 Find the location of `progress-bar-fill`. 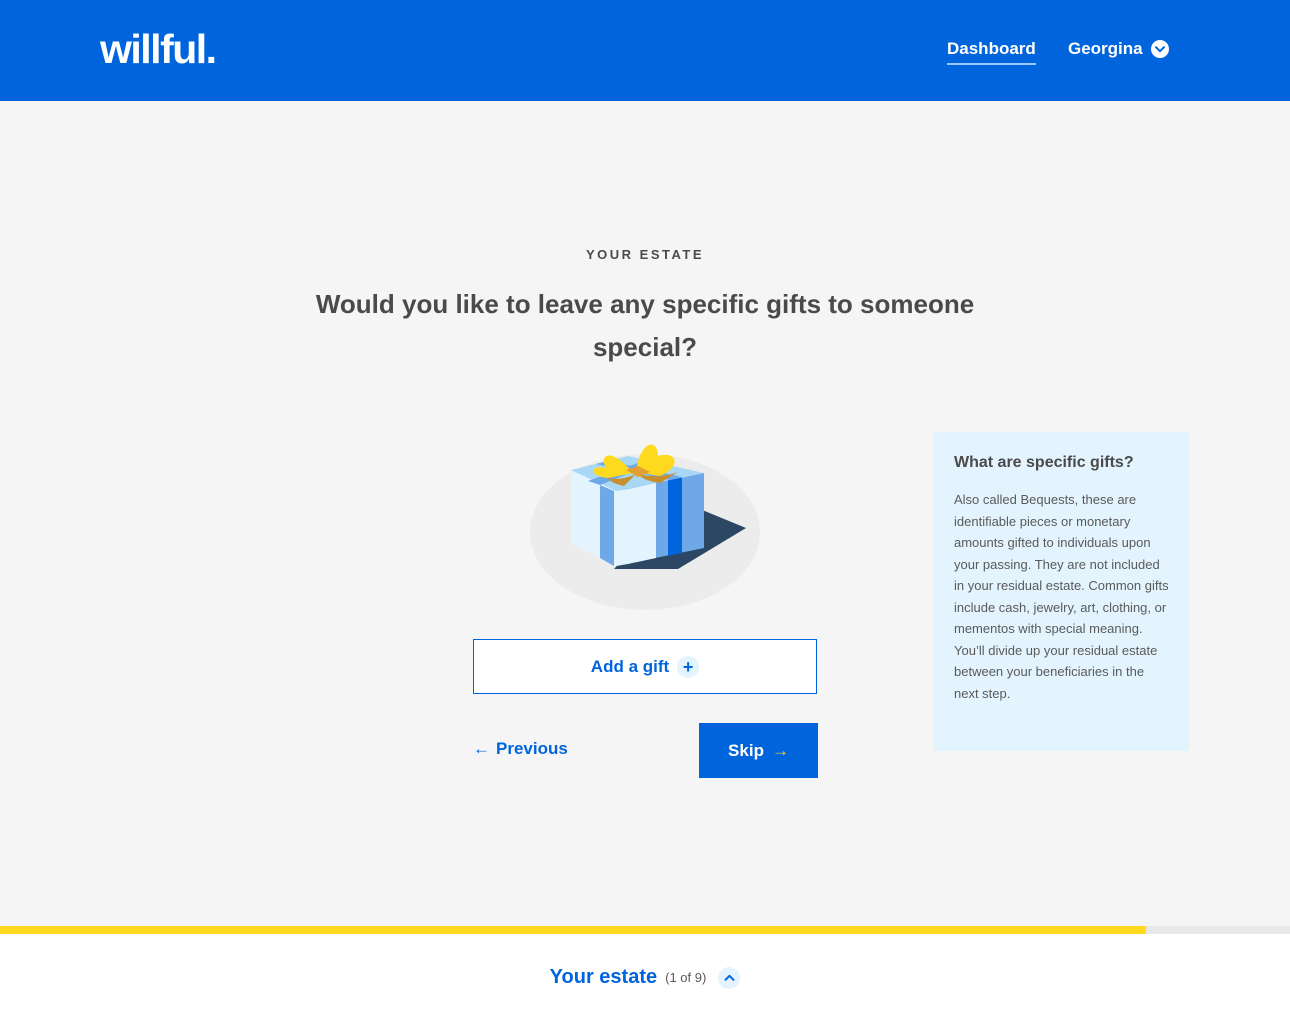

progress-bar-fill is located at coordinates (573, 930).